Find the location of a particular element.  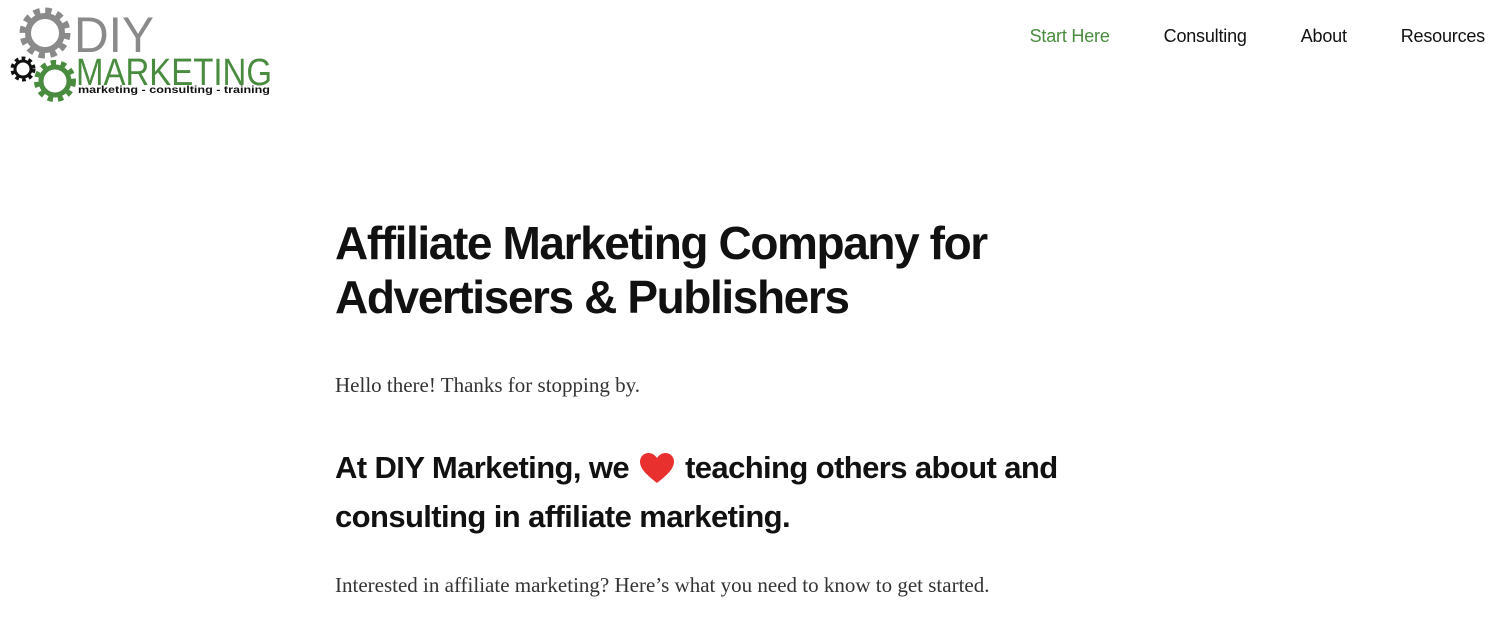

intro-text: Hello there! Thanks for stopping by. is located at coordinates (488, 385).